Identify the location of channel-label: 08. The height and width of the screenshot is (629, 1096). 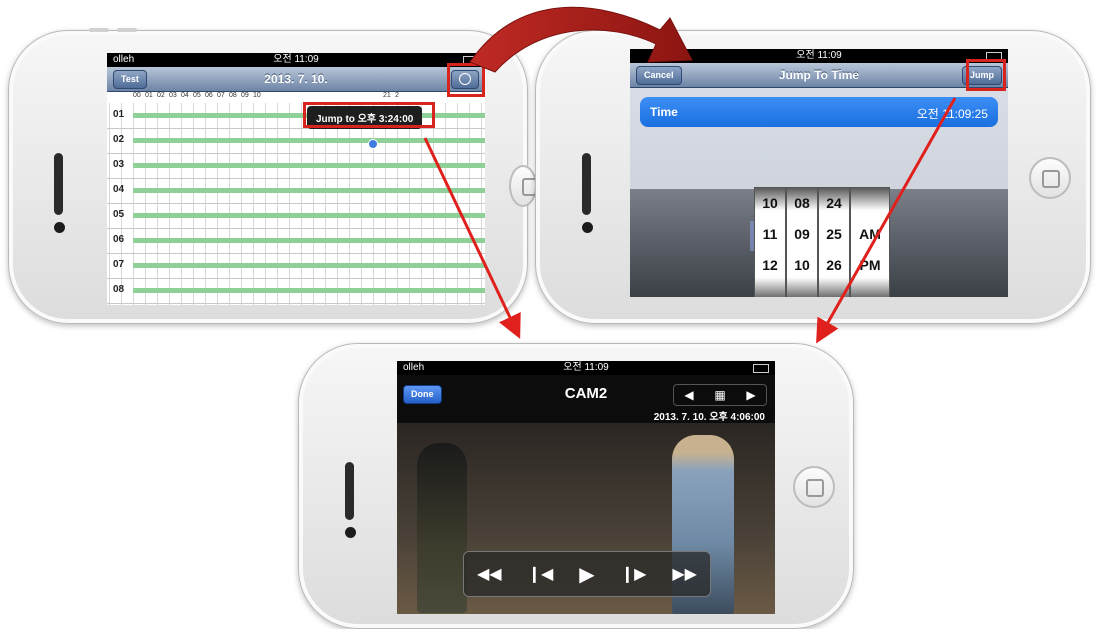
(119, 289).